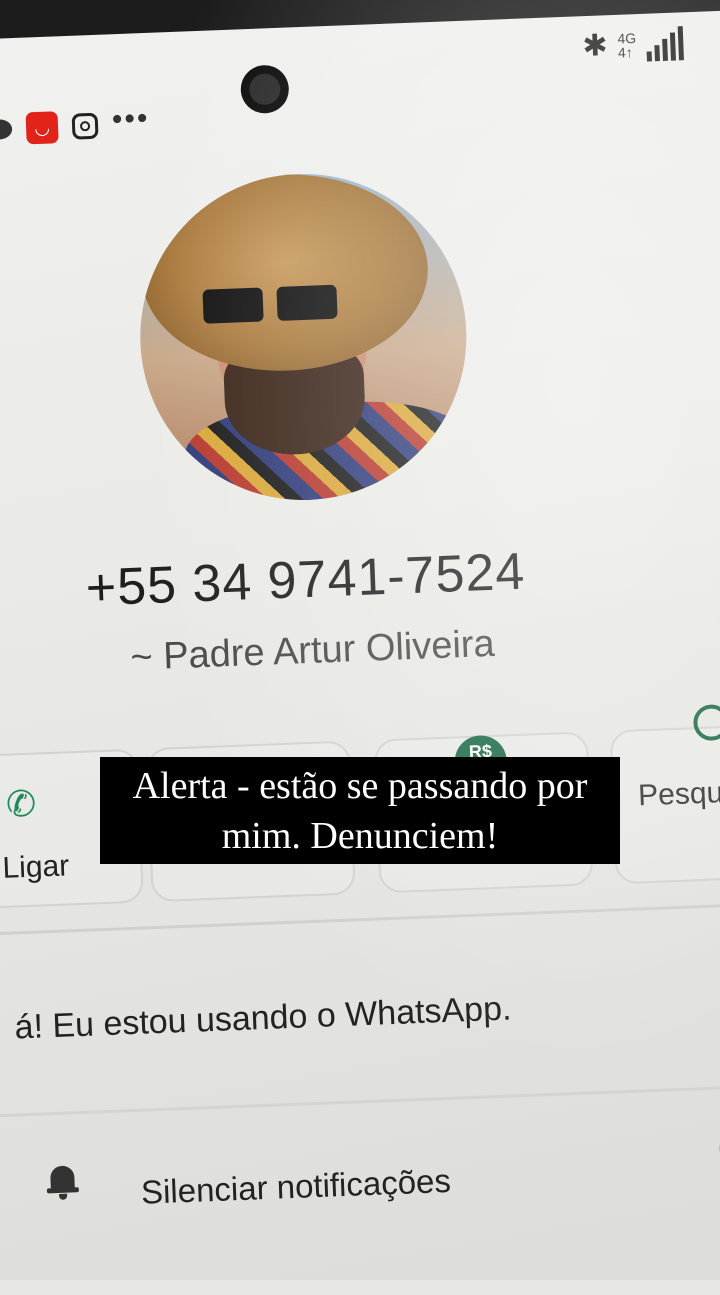  I want to click on more-icon: •••, so click(130, 119).